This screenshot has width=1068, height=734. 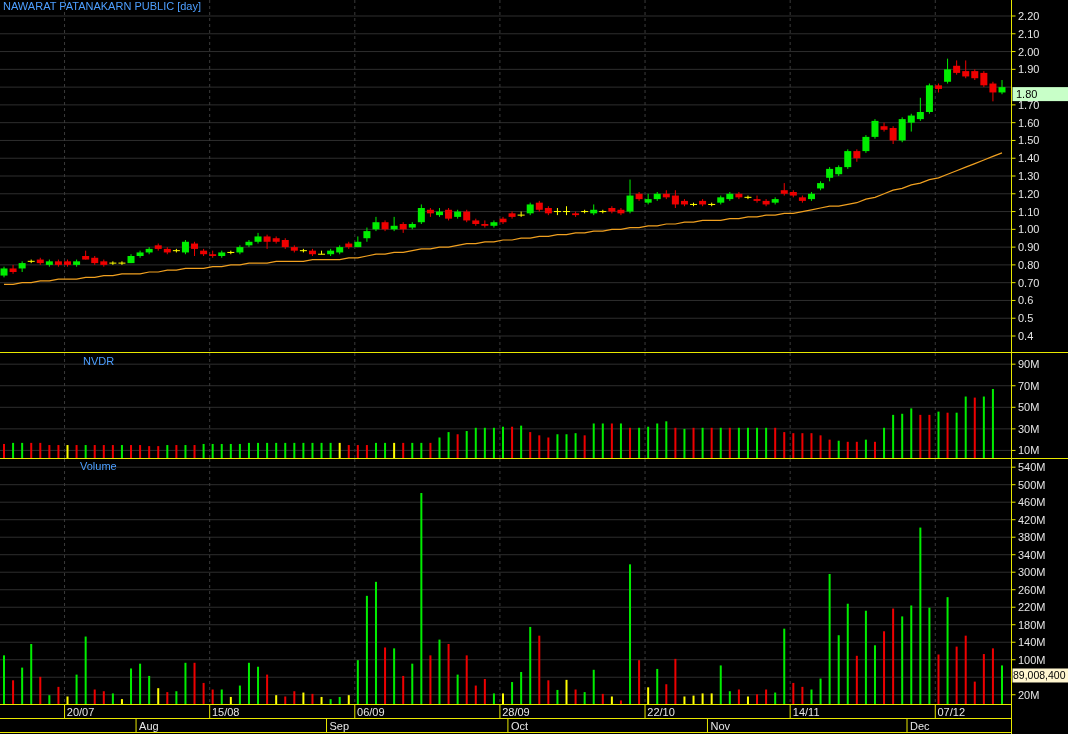 I want to click on axis-label: 0.90, so click(x=1029, y=247).